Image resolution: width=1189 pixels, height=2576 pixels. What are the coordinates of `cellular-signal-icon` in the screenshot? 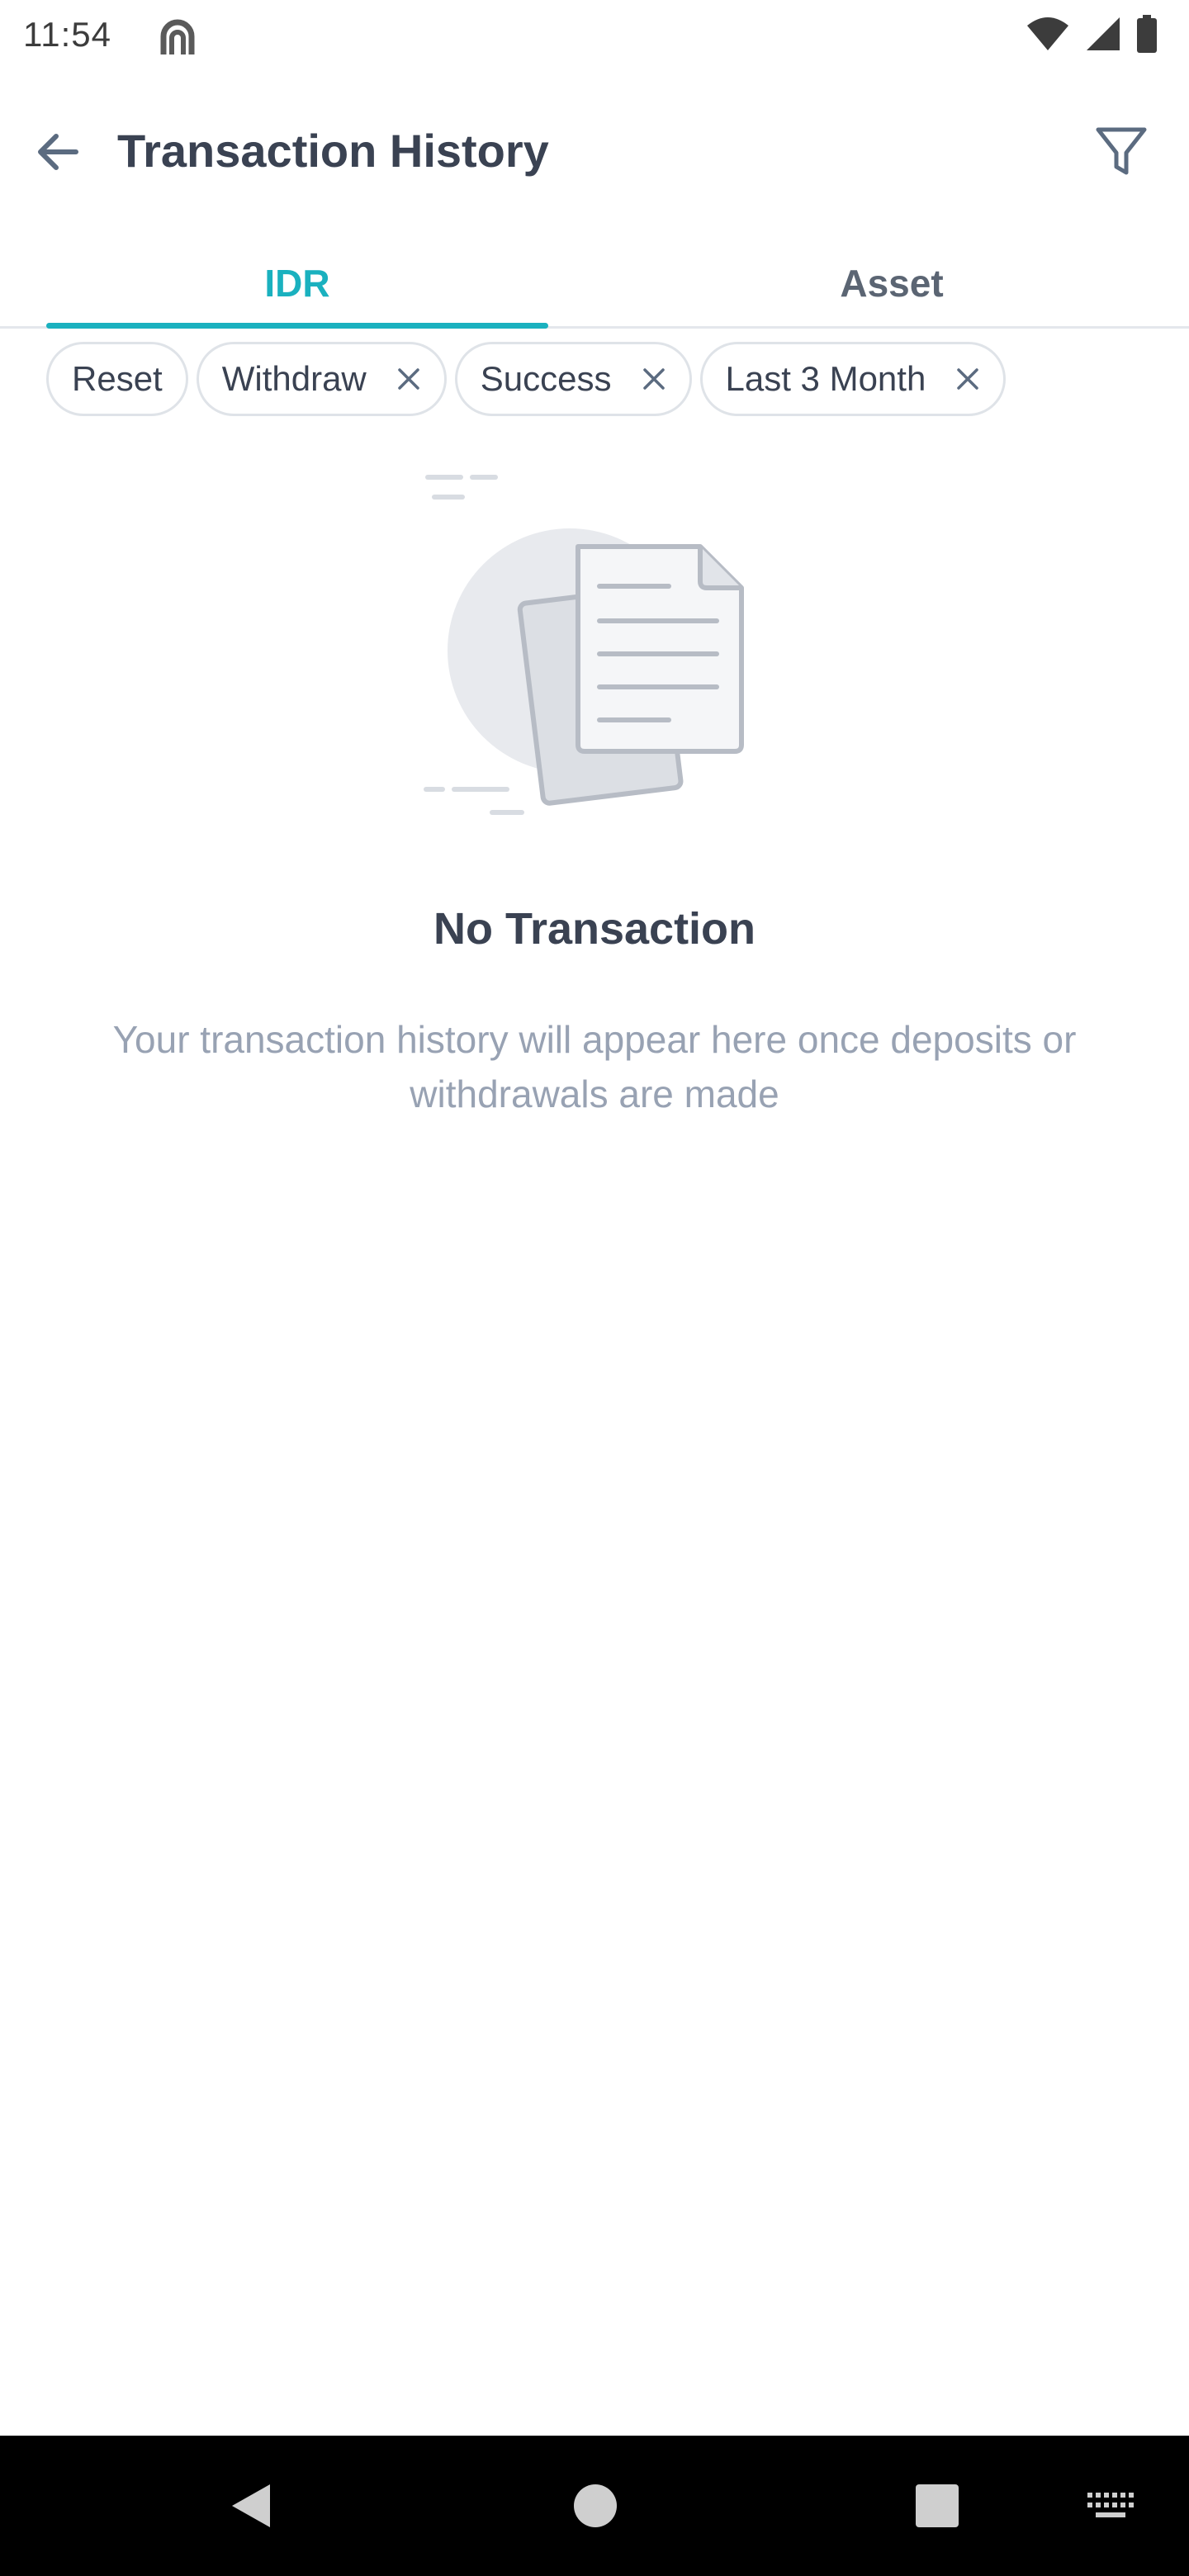 It's located at (1103, 36).